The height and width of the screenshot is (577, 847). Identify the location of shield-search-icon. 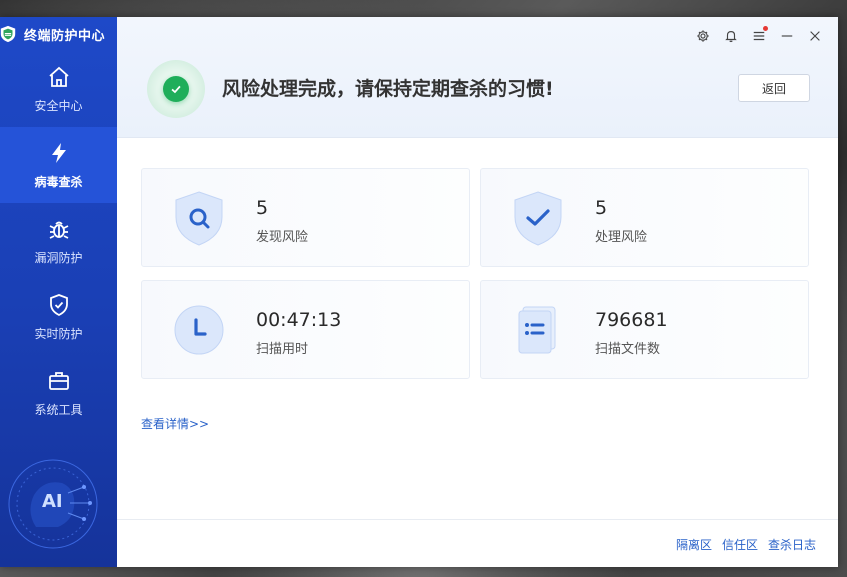
(199, 218).